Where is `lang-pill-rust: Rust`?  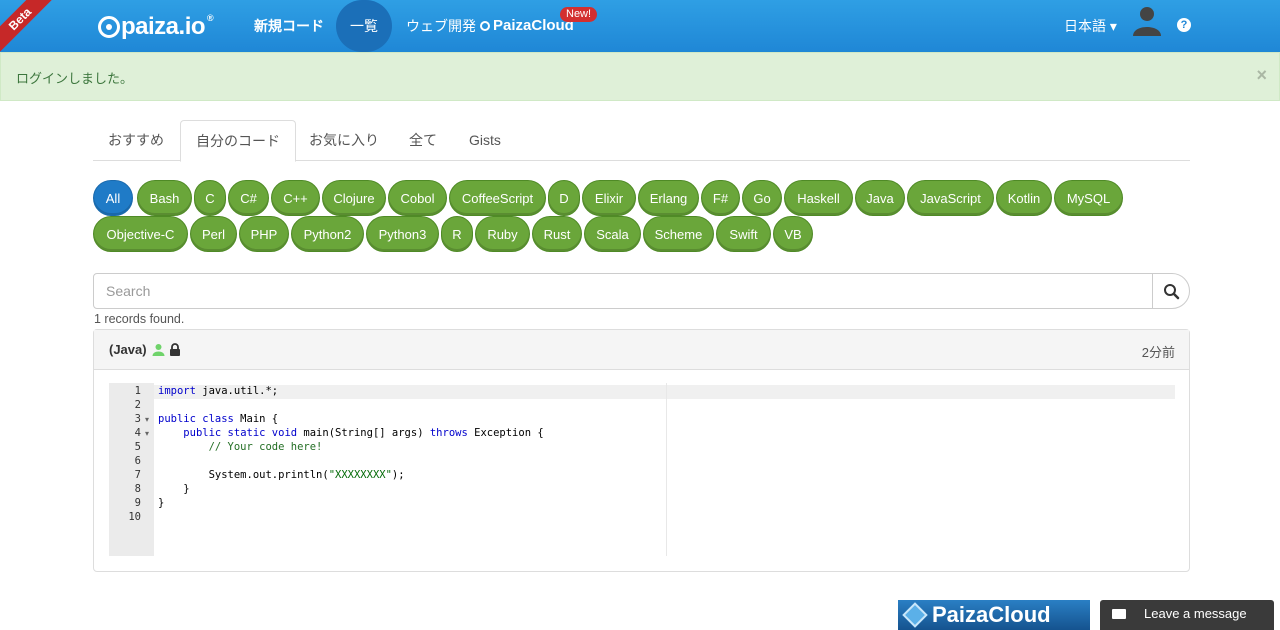 lang-pill-rust: Rust is located at coordinates (557, 234).